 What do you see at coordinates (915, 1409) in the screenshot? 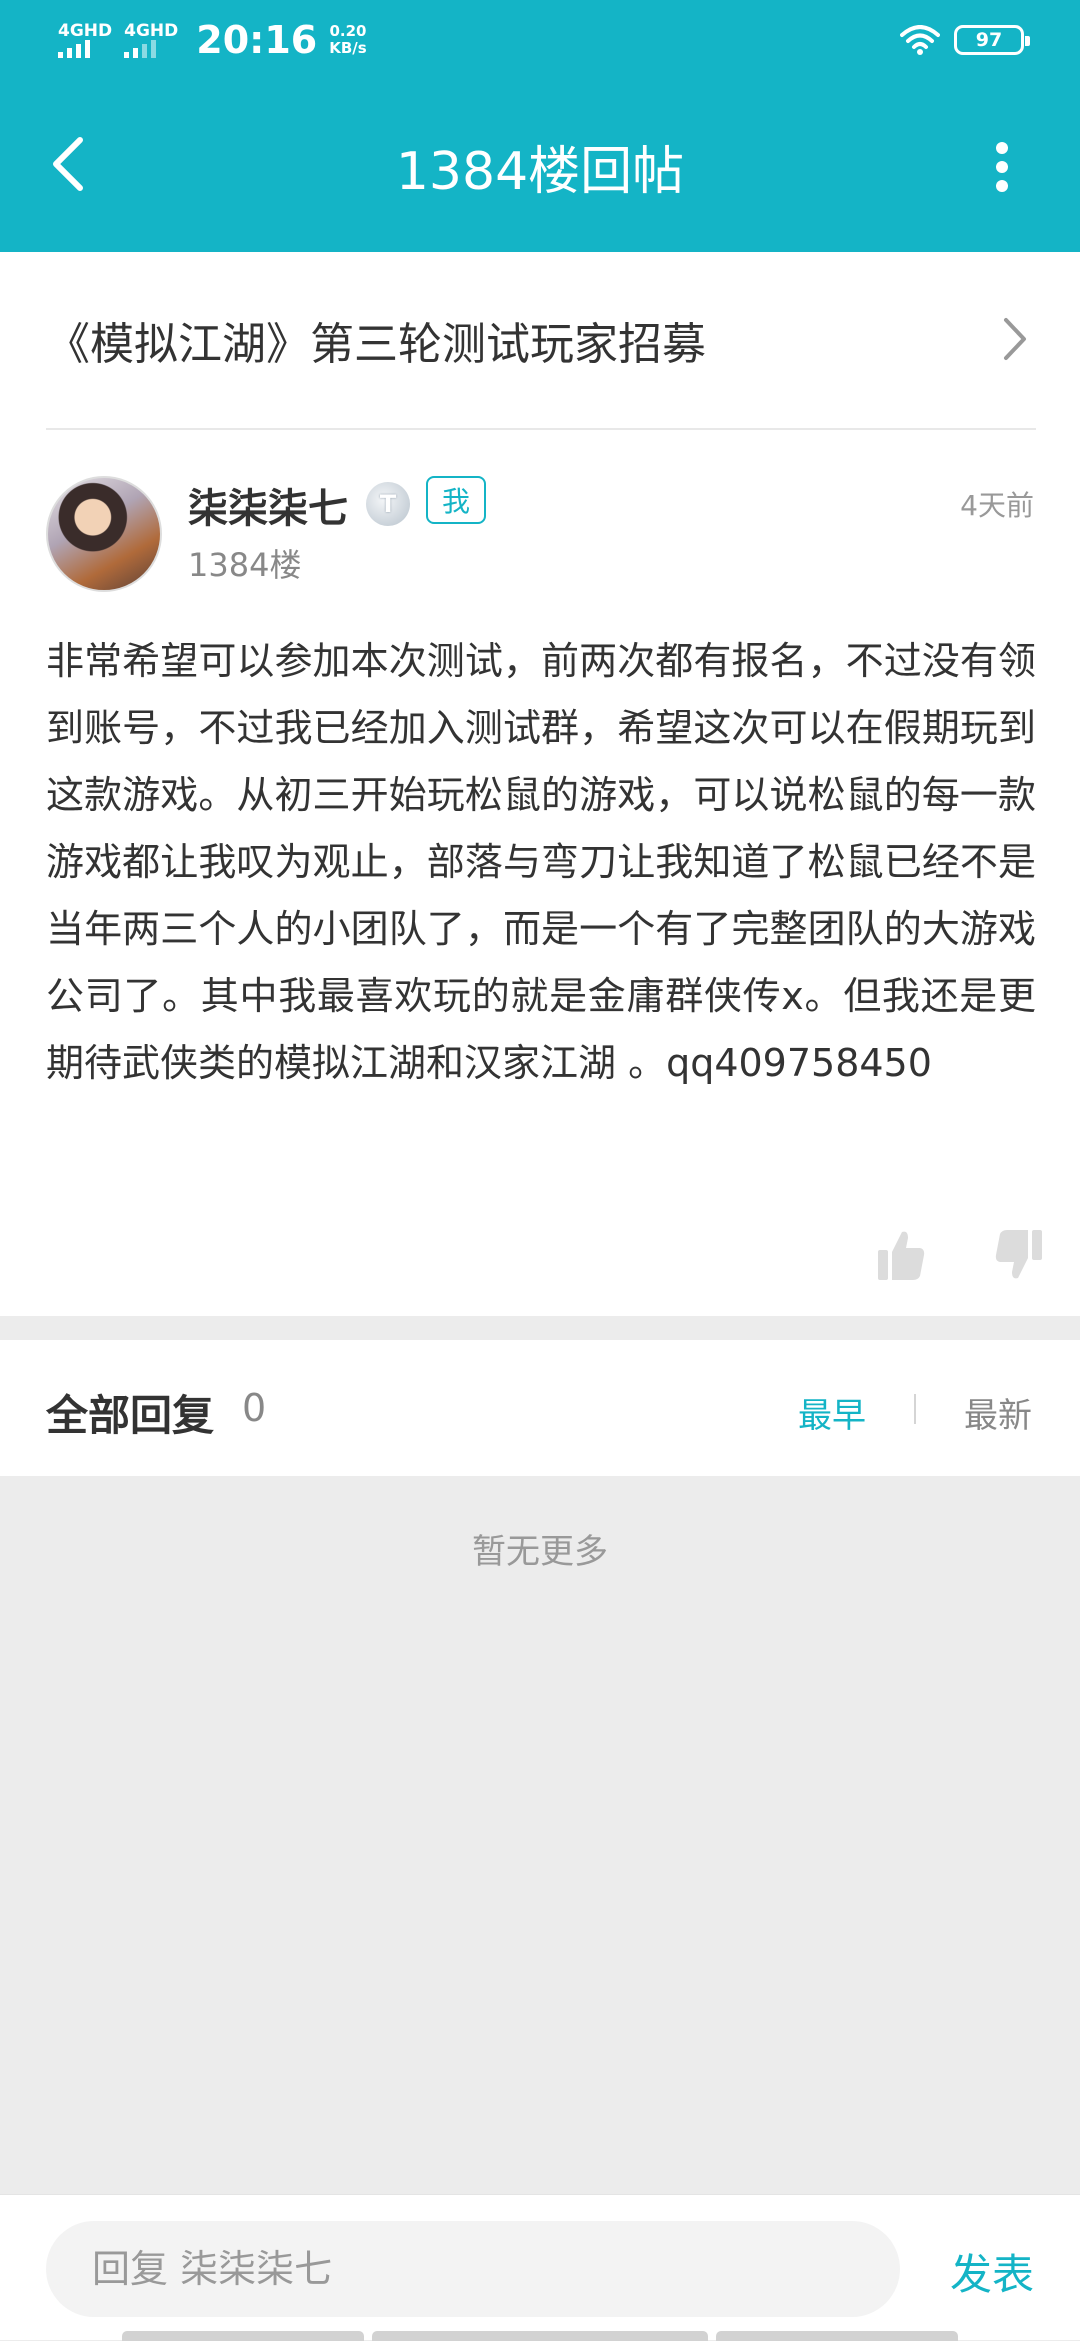
I see `sort-divider` at bounding box center [915, 1409].